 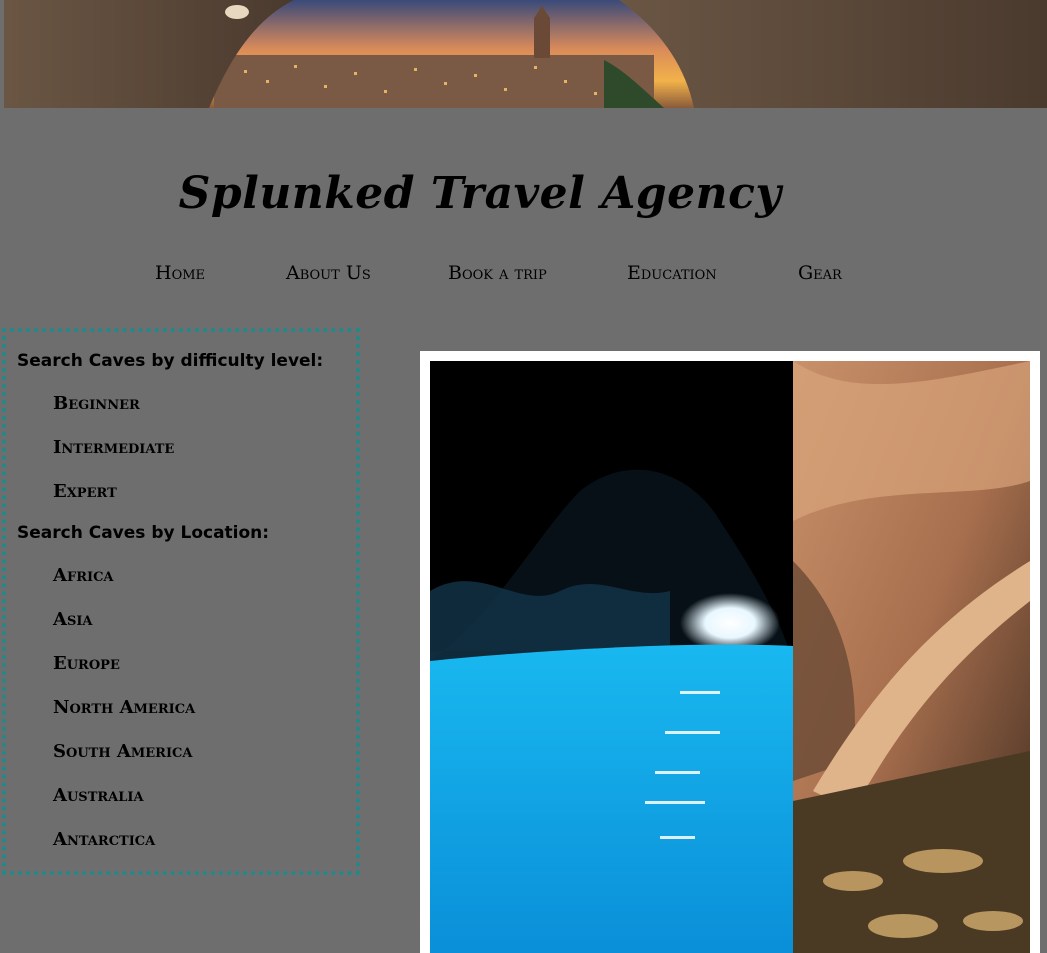 I want to click on difficulty-intermediate-link: Intermediate, so click(x=113, y=447).